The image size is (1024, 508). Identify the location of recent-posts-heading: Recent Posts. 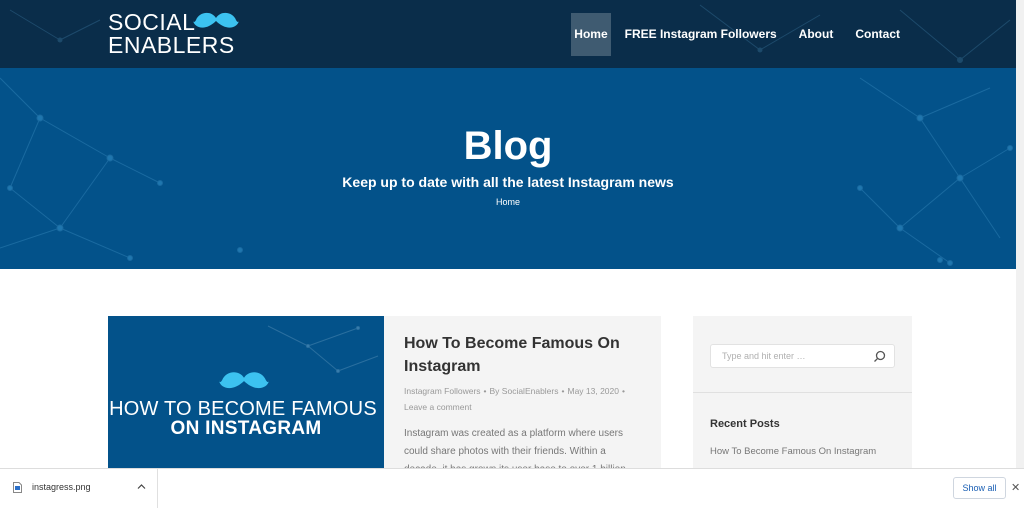
(745, 424).